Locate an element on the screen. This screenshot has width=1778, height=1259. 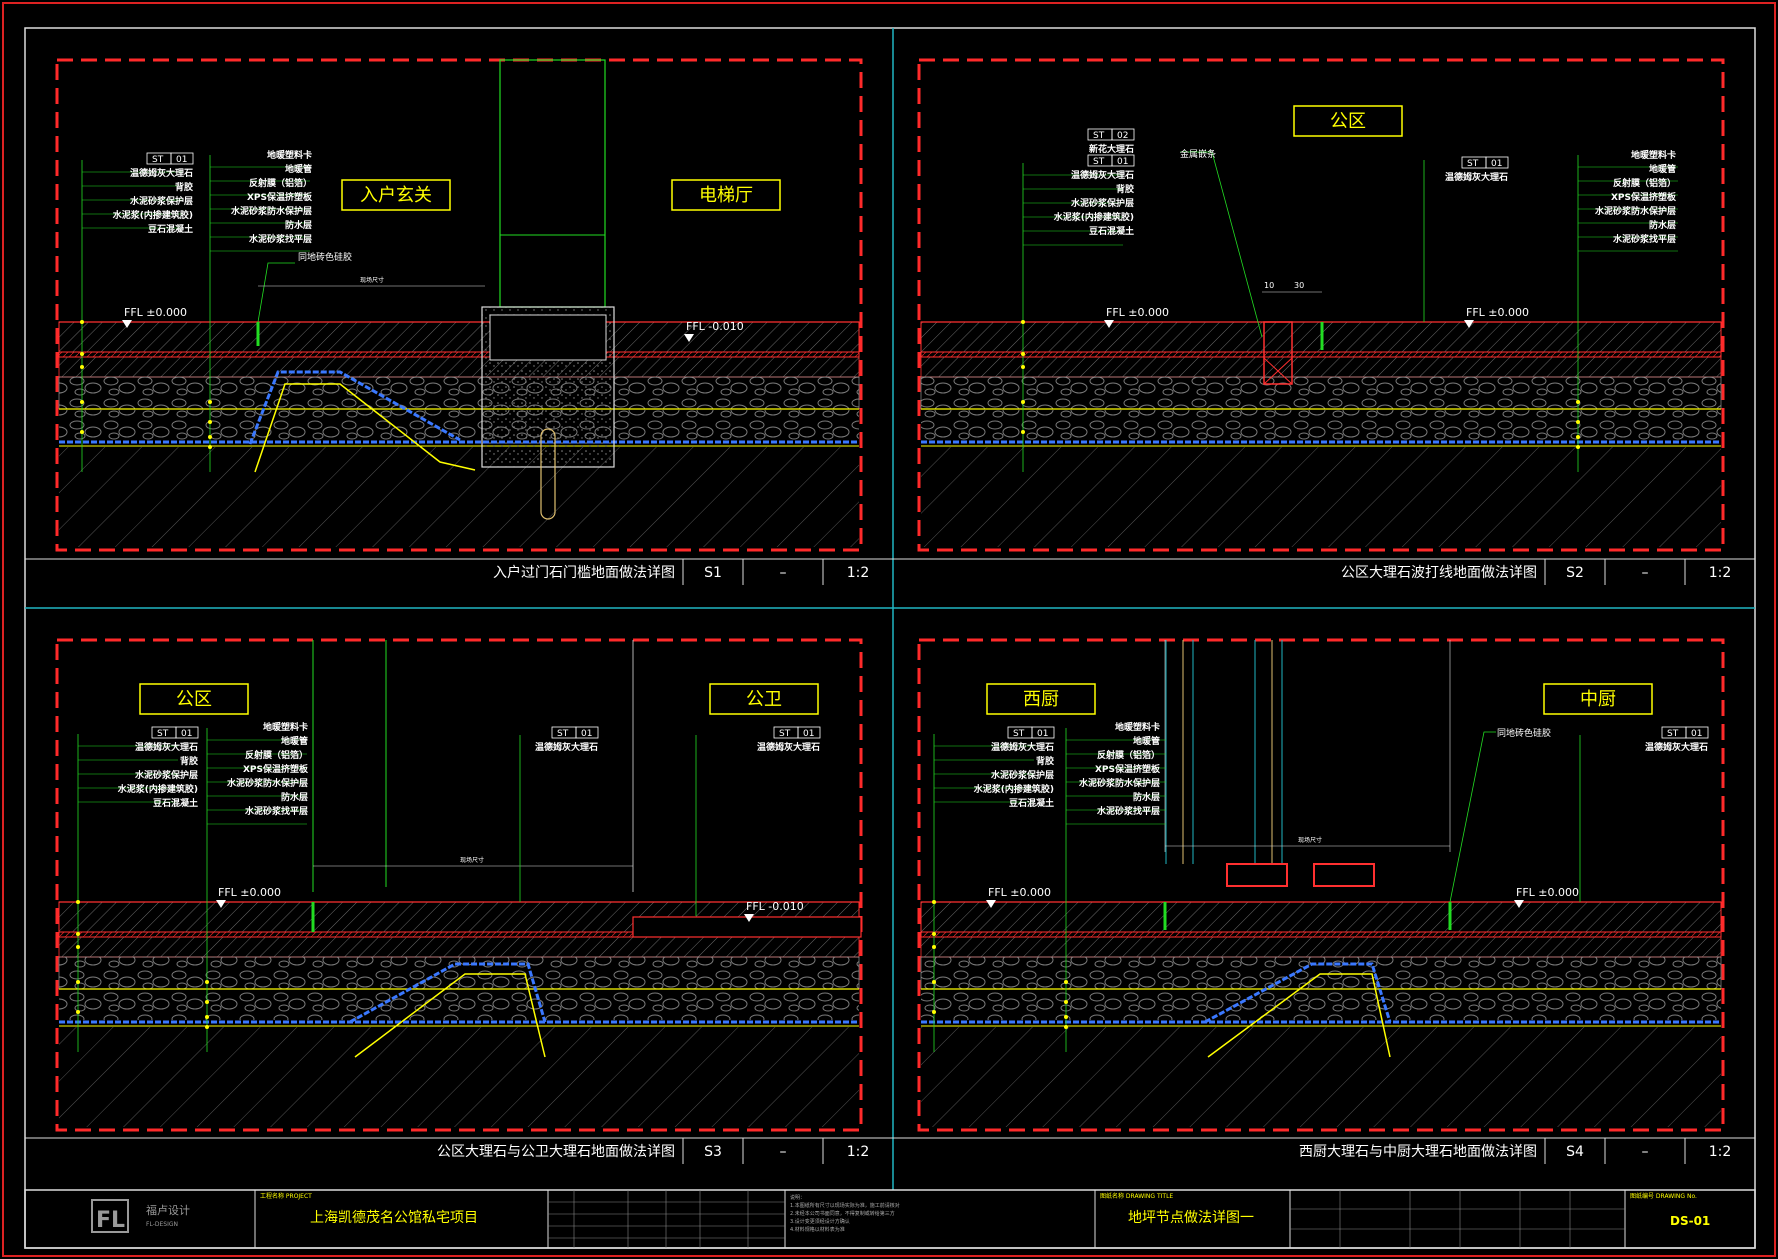
drawing-no-label: 图纸编号 DRAWING No. is located at coordinates (1663, 1196).